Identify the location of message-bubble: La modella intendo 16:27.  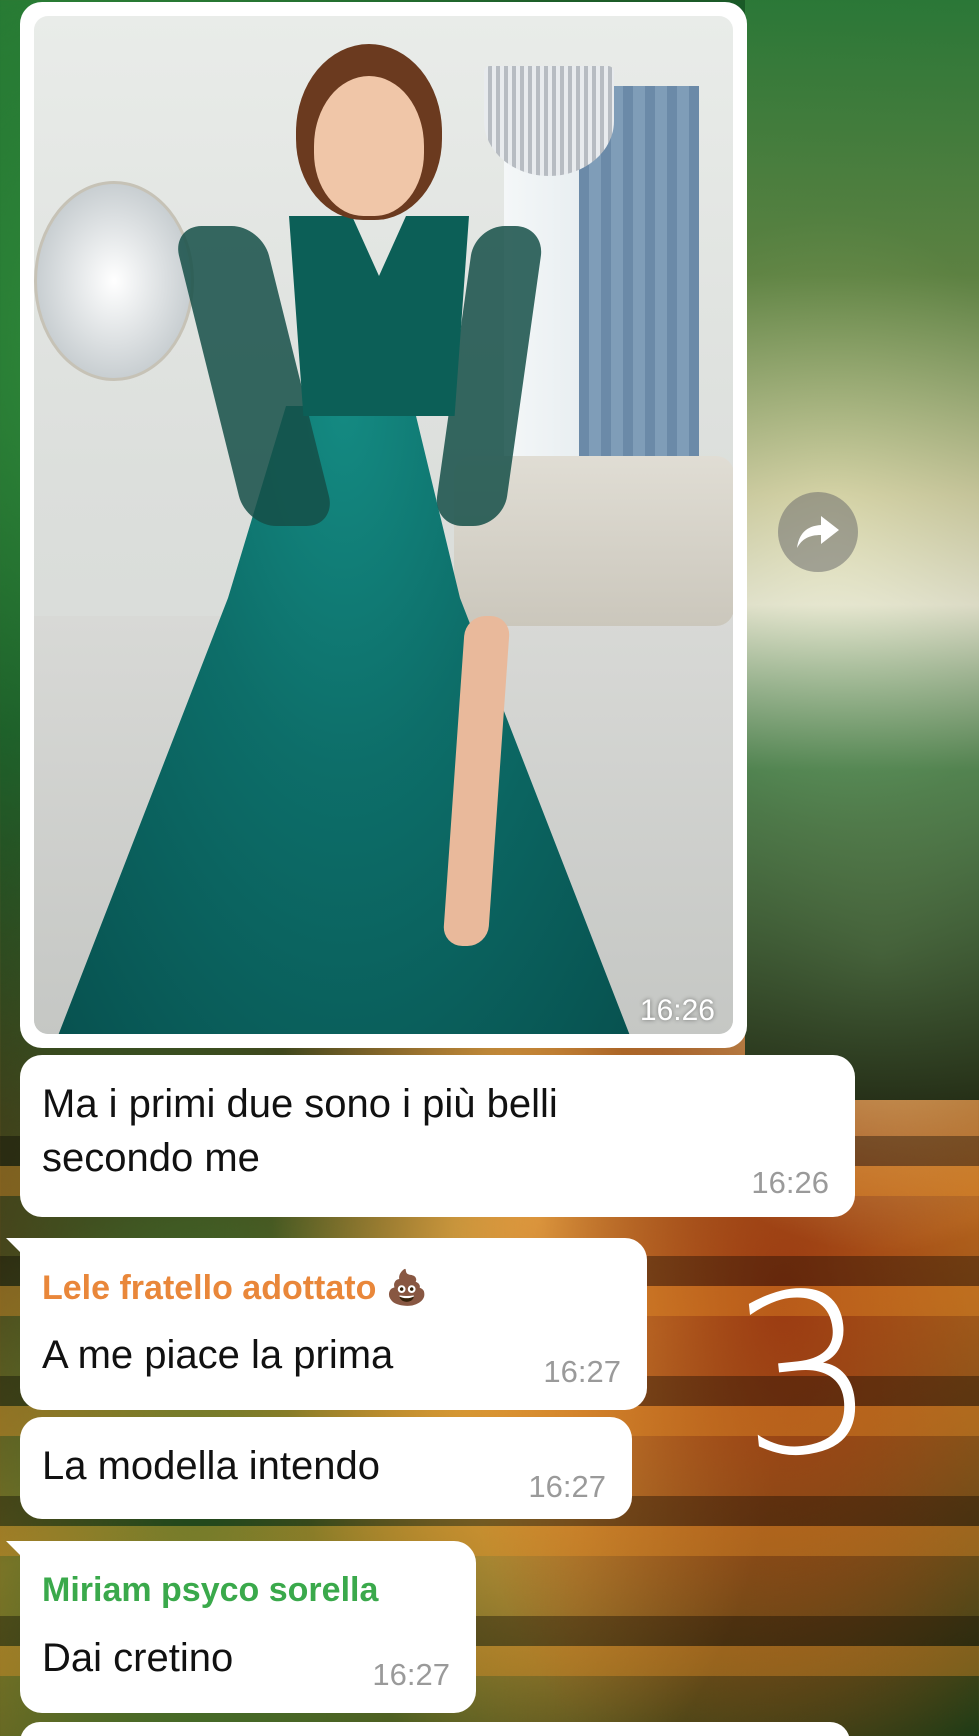
(326, 1468).